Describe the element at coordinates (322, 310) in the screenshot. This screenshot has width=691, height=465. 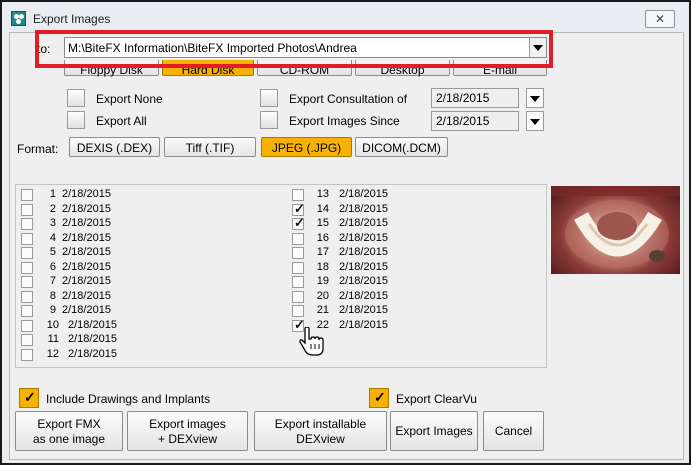
I see `image-number: 21` at that location.